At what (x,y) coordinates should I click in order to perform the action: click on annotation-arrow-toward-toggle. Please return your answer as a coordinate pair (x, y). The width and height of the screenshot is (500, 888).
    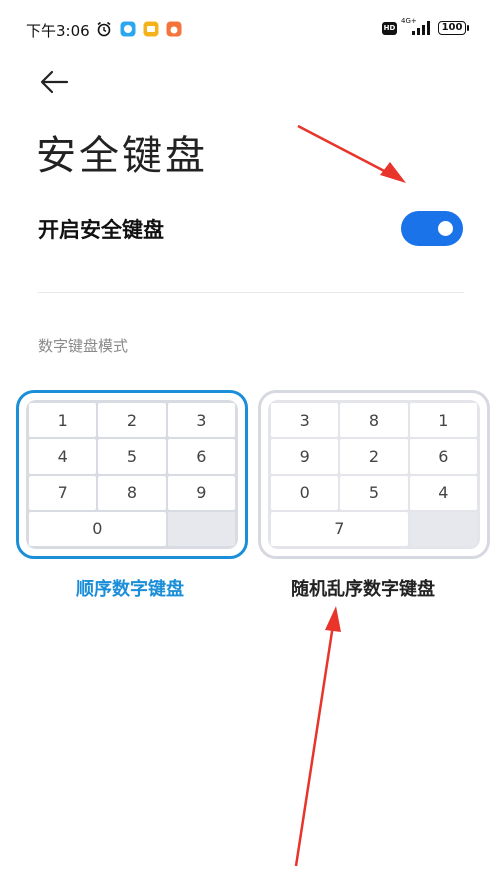
    Looking at the image, I should click on (351, 153).